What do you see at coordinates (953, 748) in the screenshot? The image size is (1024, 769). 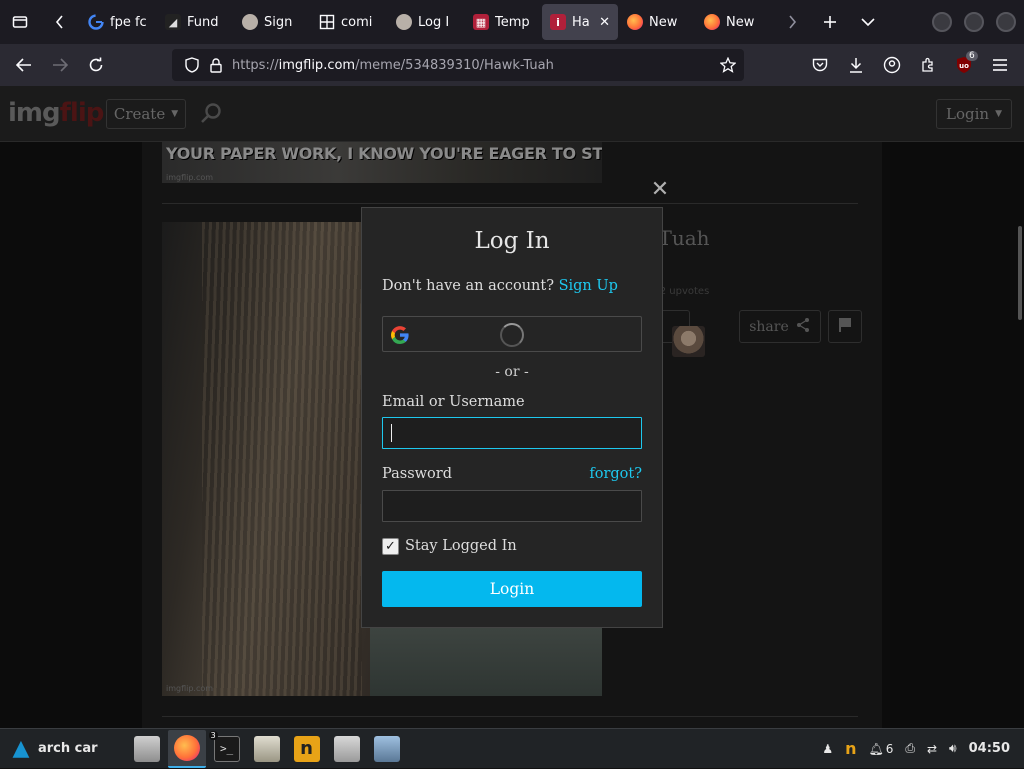 I see `volume-icon: 🔊︎` at bounding box center [953, 748].